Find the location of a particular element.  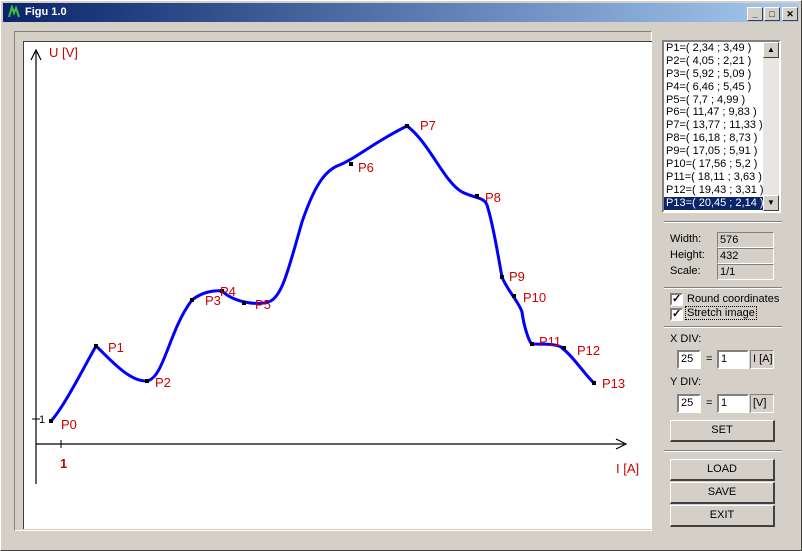

point-label: P13 is located at coordinates (613, 383).